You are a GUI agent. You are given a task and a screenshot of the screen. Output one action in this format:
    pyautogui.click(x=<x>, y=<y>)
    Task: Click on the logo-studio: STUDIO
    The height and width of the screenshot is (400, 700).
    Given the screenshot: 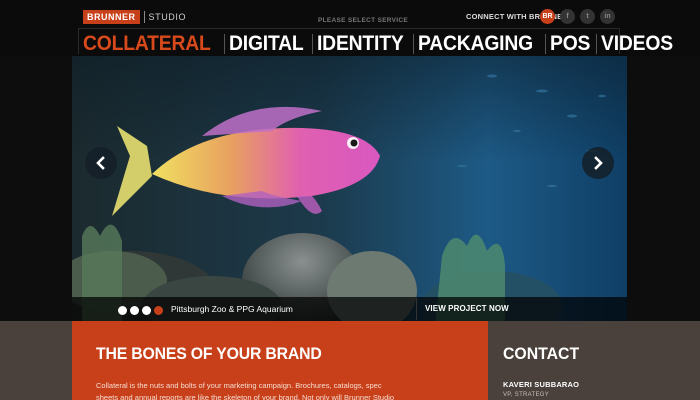 What is the action you would take?
    pyautogui.click(x=167, y=17)
    